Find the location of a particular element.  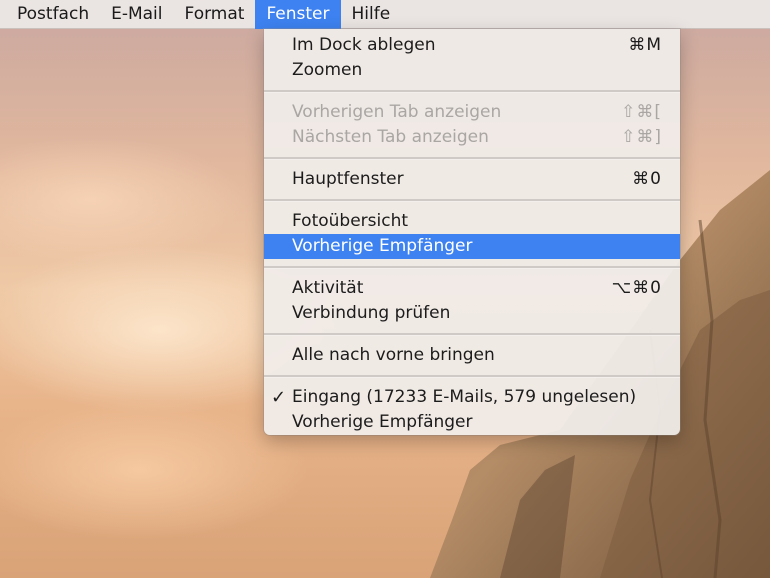

menu-item-label: Eingang (17233 E-Mails, 579 ungelesen) is located at coordinates (464, 397).